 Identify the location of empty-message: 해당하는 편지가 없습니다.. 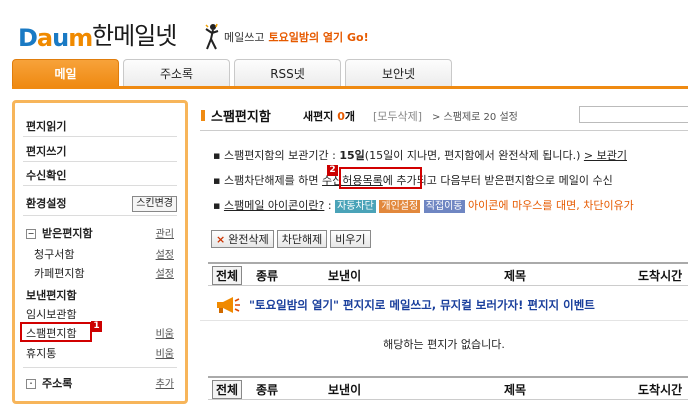
(444, 344).